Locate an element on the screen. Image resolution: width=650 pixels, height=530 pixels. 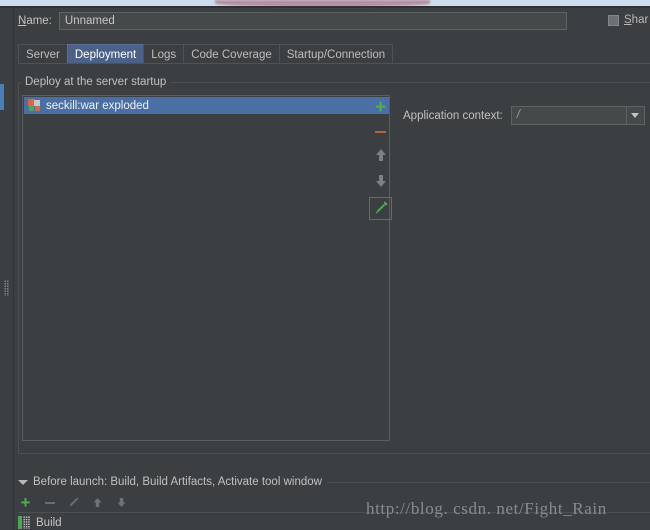
before-launch-task-row: Build is located at coordinates (40, 522).